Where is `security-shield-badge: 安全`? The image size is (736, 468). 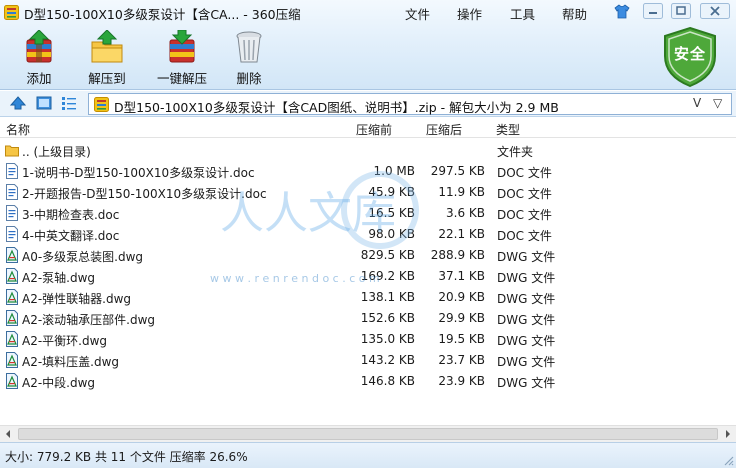 security-shield-badge: 安全 is located at coordinates (690, 57).